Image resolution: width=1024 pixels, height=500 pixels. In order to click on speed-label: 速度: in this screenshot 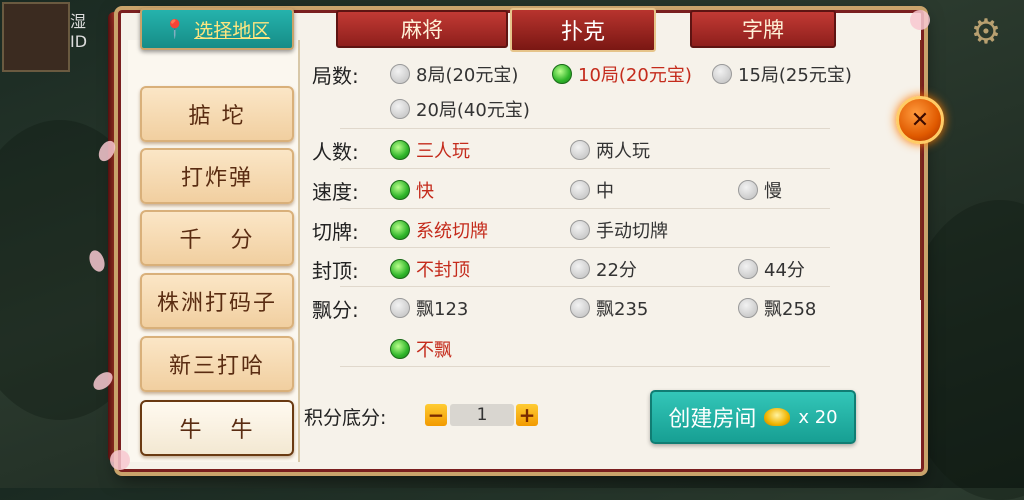, I will do `click(335, 192)`.